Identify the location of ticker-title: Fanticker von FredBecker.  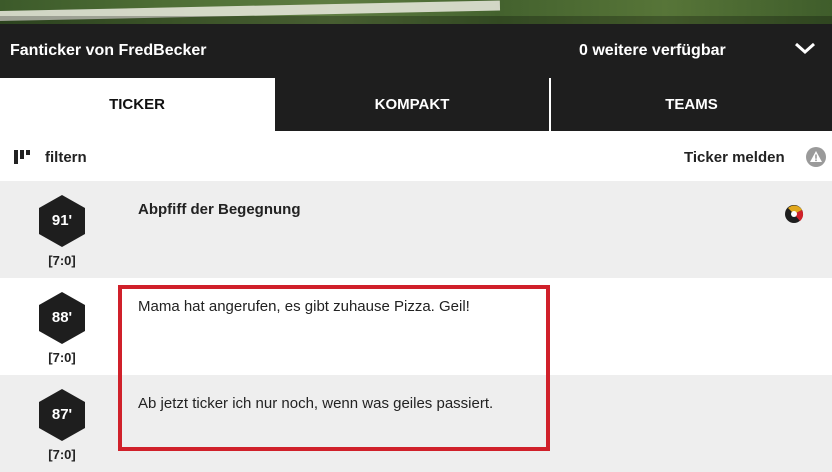
(108, 50).